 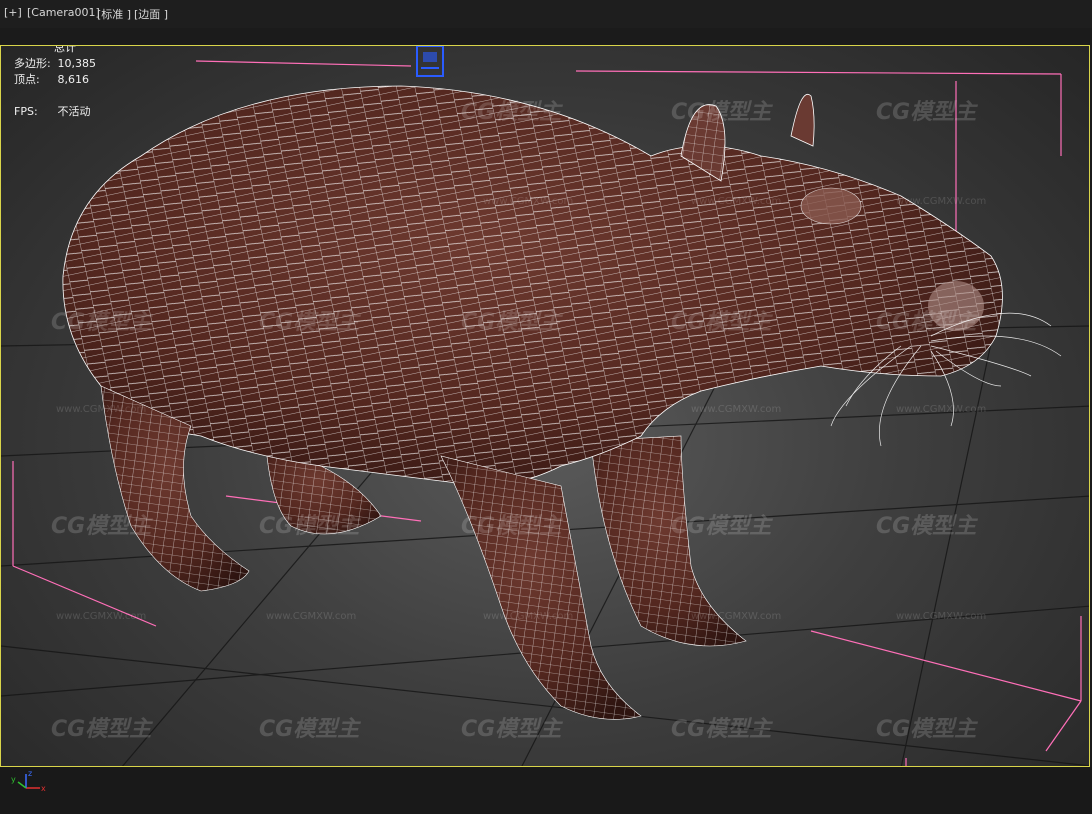 What do you see at coordinates (28, 781) in the screenshot?
I see `axis-gizmo-icon: x z y` at bounding box center [28, 781].